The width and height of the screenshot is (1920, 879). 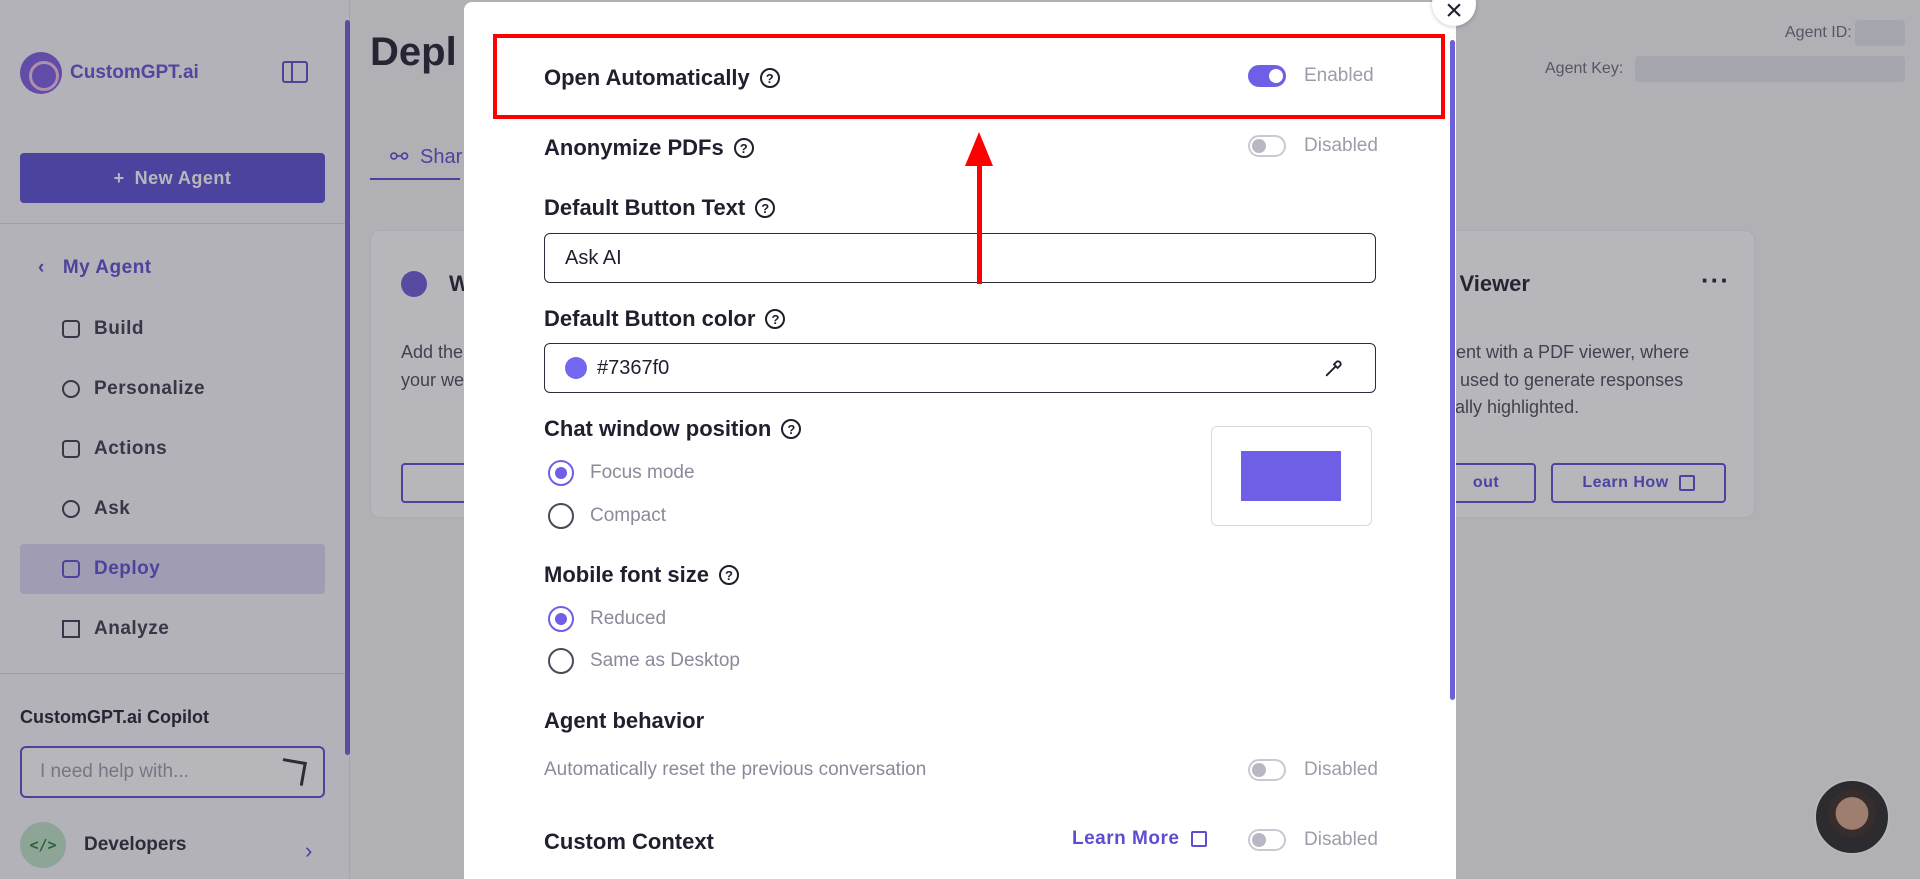 I want to click on default-button-color-input: #7367f0, so click(x=960, y=368).